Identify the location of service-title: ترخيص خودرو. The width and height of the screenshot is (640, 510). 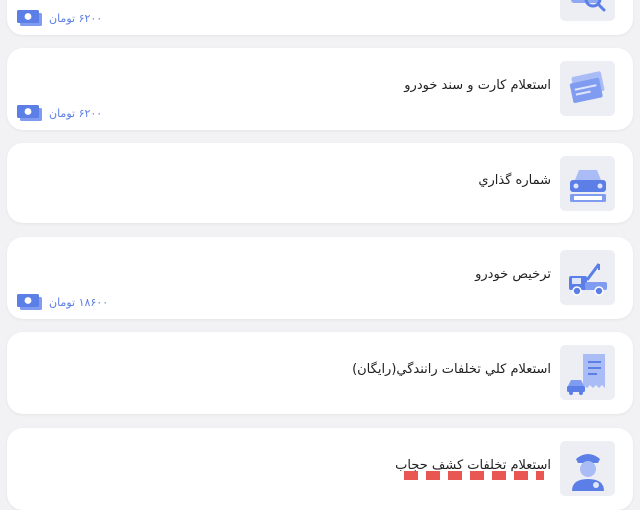
(513, 274).